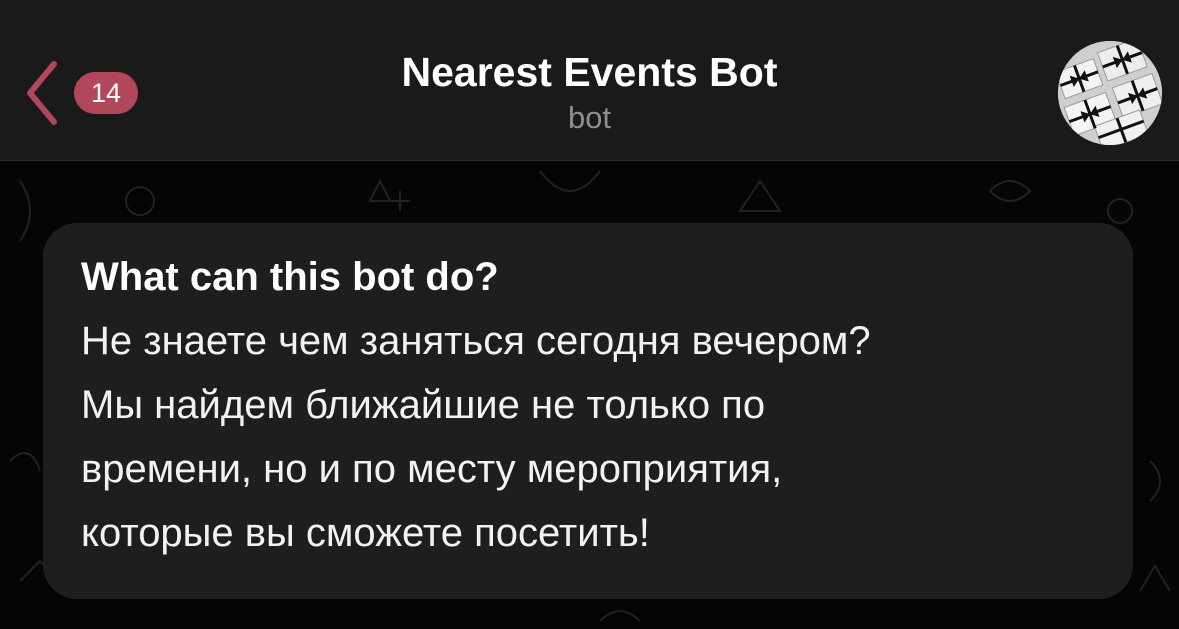 This screenshot has height=629, width=1179. Describe the element at coordinates (290, 277) in the screenshot. I see `bot-description-heading: What can this bot do?` at that location.